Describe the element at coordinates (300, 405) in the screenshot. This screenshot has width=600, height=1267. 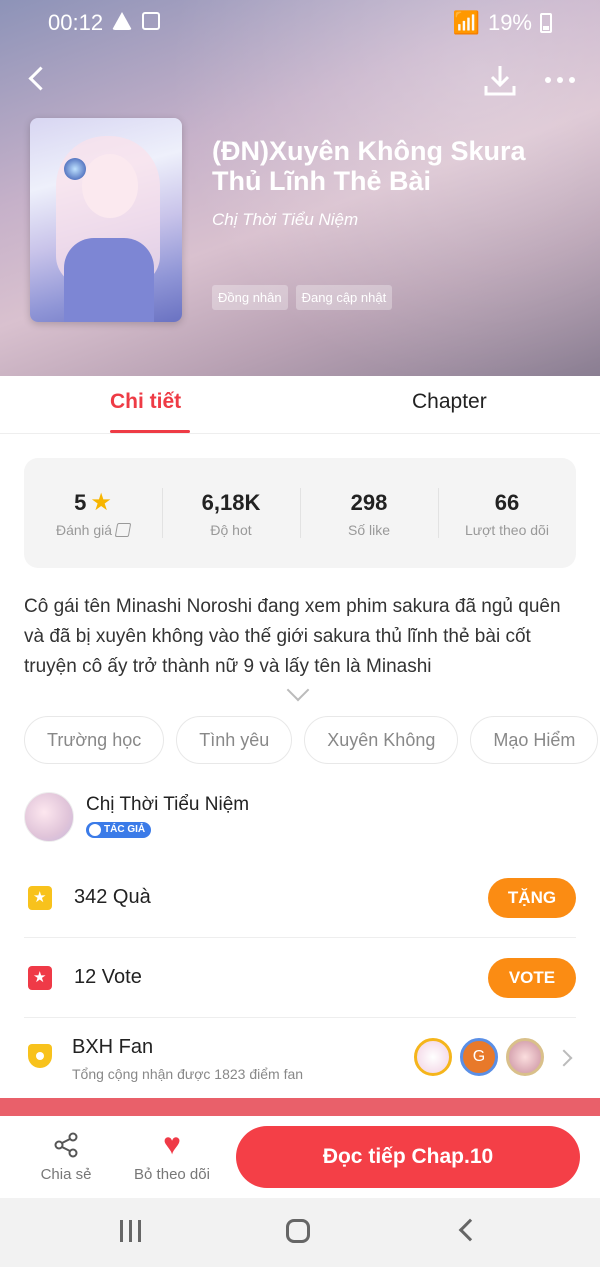
I see `tab-bar: Chi tiết Chapter` at that location.